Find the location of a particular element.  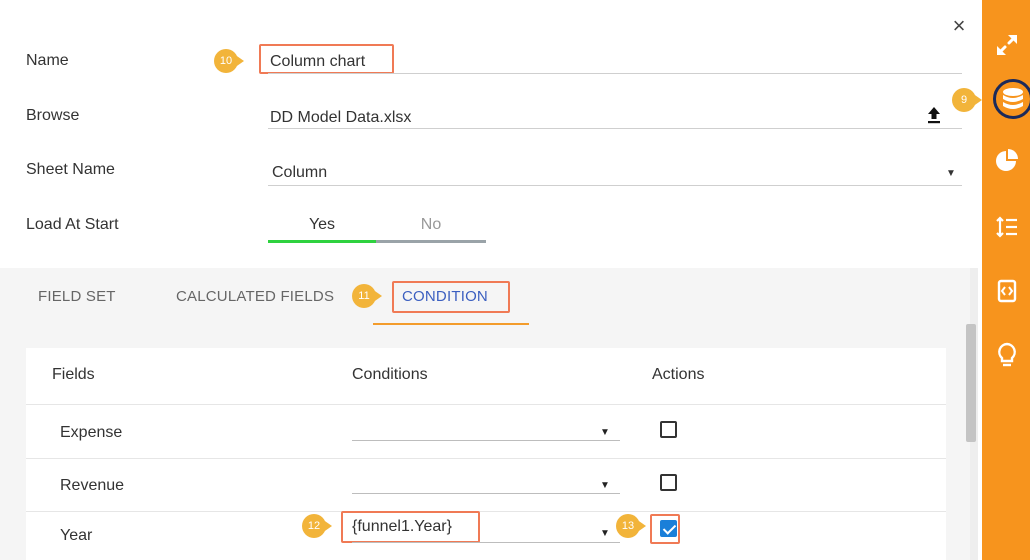

name-input: Column chart is located at coordinates (317, 62).